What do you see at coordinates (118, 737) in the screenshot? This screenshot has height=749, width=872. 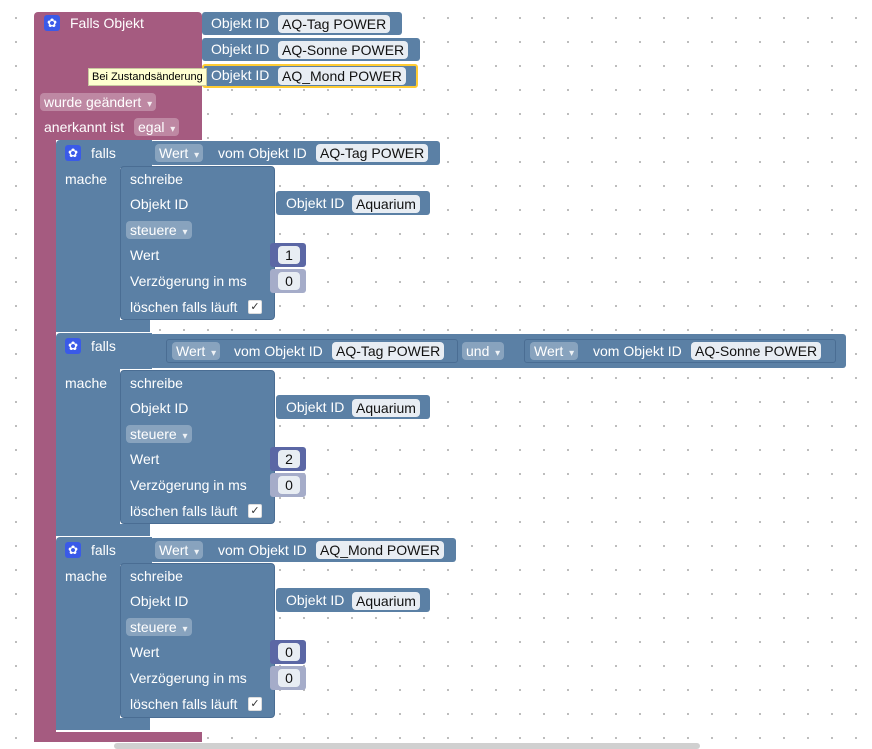 I see `trigger-block-bottom` at bounding box center [118, 737].